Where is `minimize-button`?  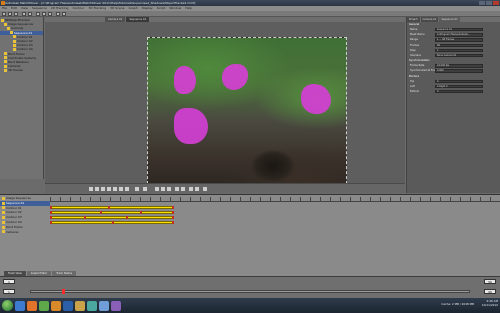 minimize-button is located at coordinates (482, 3).